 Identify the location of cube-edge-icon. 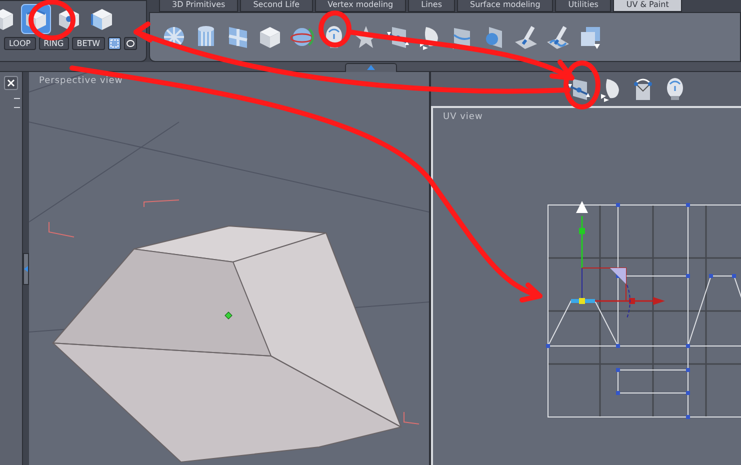
(102, 19).